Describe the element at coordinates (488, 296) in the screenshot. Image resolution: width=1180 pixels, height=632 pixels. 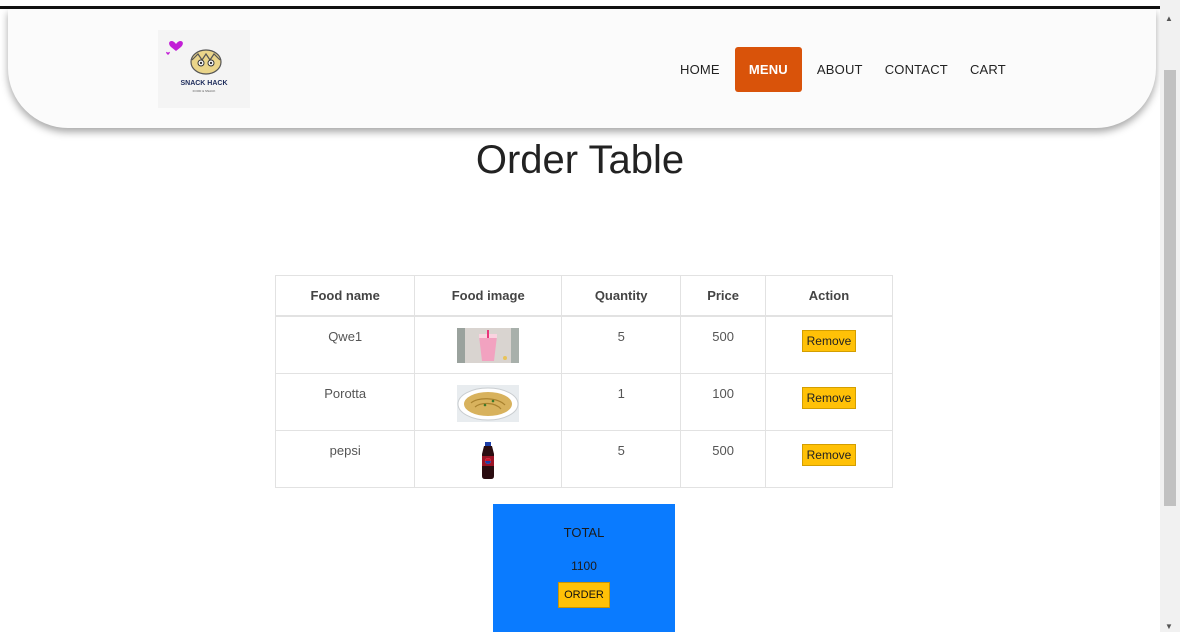
I see `header-food-image: Food image` at that location.